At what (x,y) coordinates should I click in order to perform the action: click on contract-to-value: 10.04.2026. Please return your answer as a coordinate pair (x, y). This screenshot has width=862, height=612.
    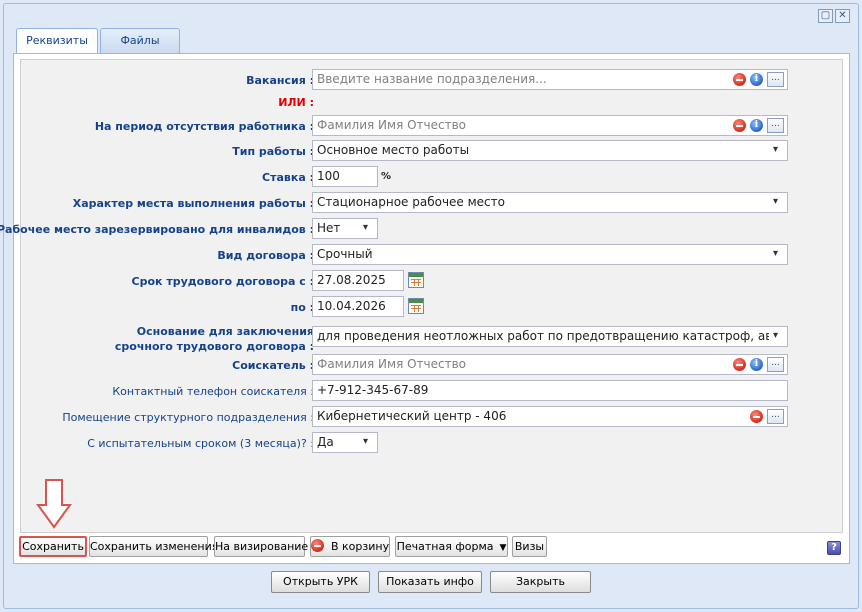
    Looking at the image, I should click on (351, 306).